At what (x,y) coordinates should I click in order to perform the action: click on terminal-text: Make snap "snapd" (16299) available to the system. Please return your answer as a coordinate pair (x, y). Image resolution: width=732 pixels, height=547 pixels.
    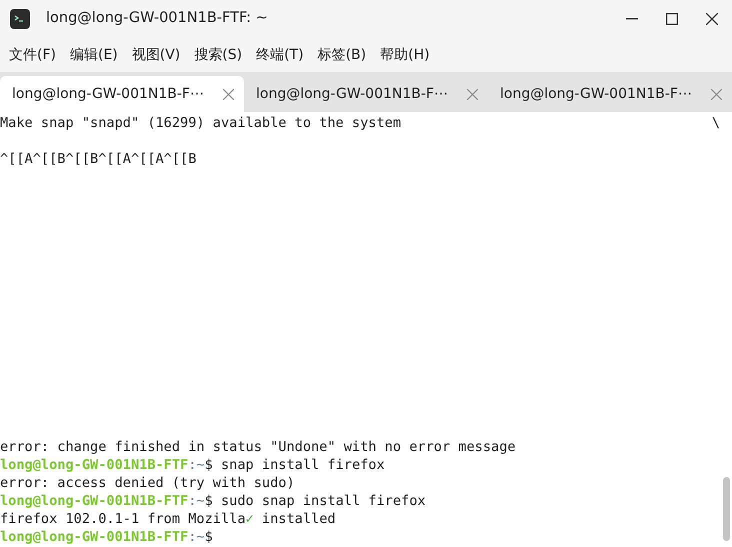
    Looking at the image, I should click on (201, 123).